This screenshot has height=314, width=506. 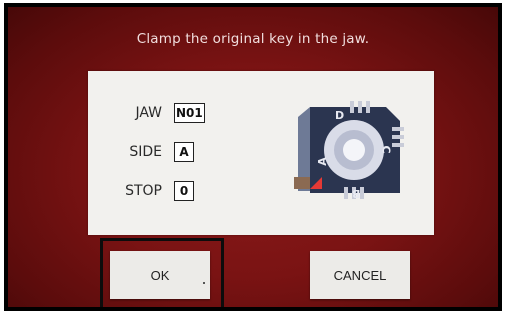 What do you see at coordinates (340, 115) in the screenshot?
I see `side-d-label: D` at bounding box center [340, 115].